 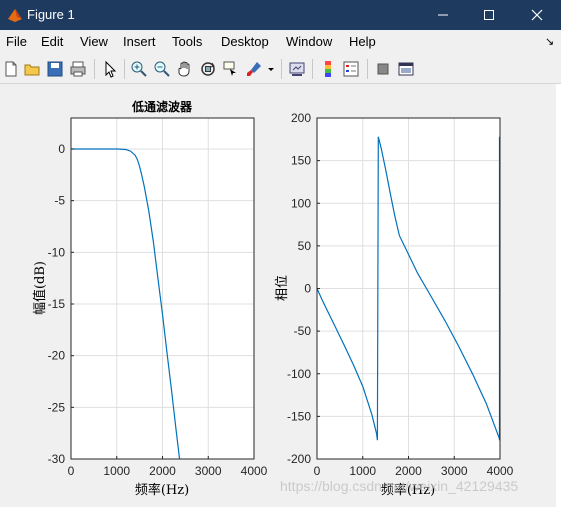 What do you see at coordinates (282, 288) in the screenshot?
I see `y-axis-label: 相位` at bounding box center [282, 288].